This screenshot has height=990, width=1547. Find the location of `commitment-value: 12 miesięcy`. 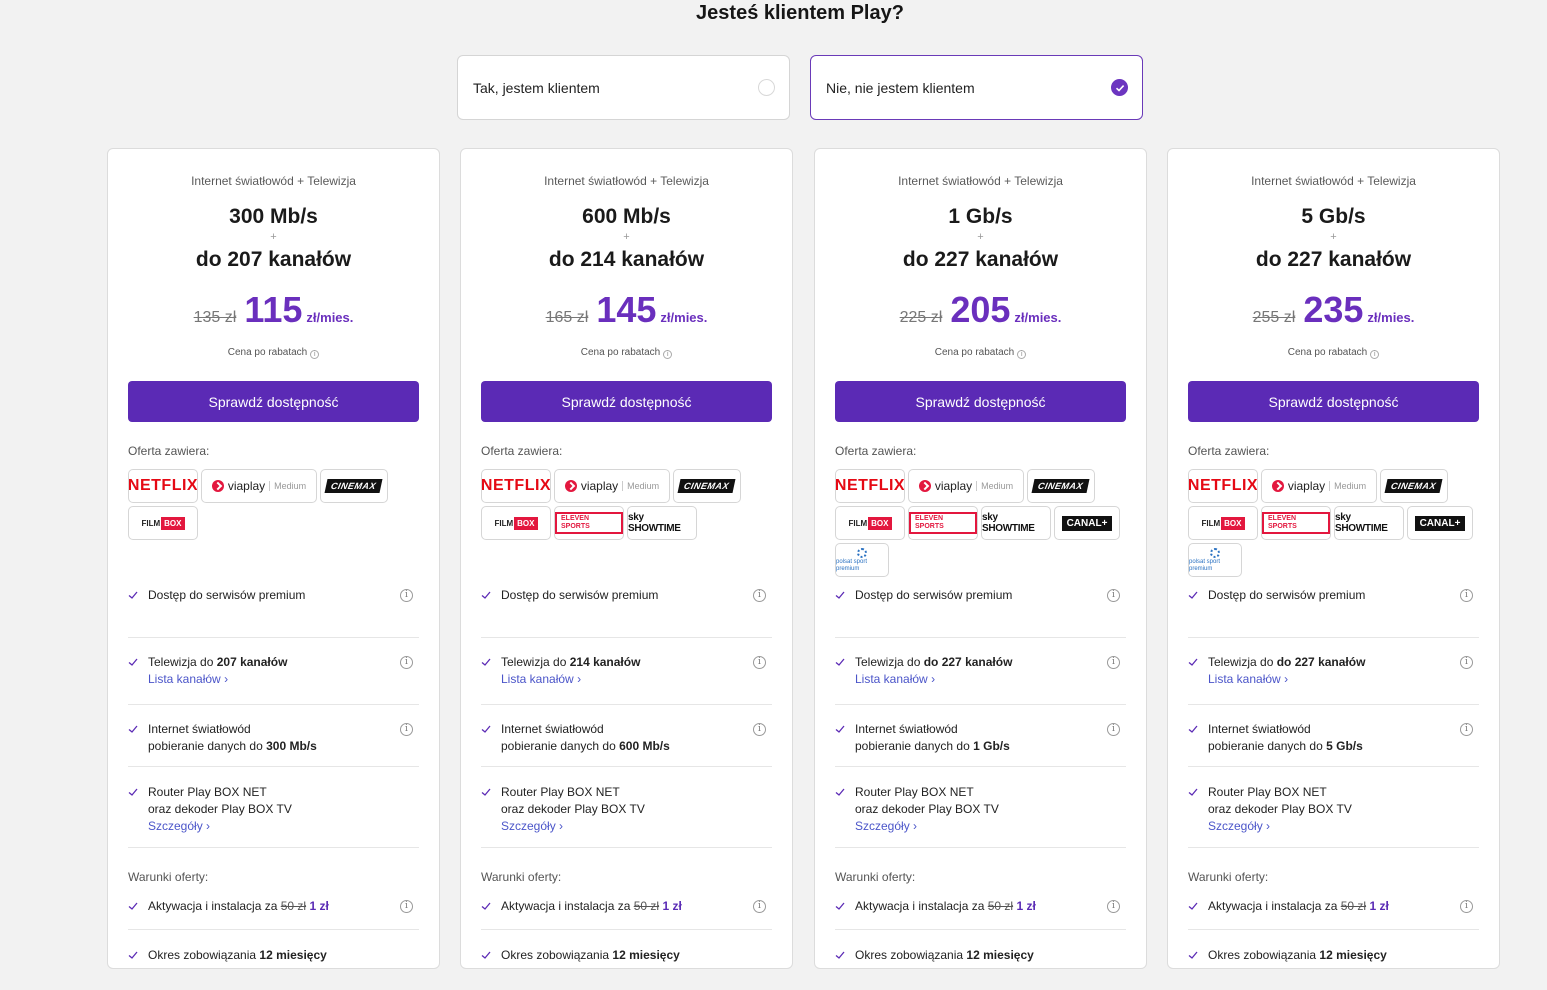

commitment-value: 12 miesięcy is located at coordinates (293, 955).